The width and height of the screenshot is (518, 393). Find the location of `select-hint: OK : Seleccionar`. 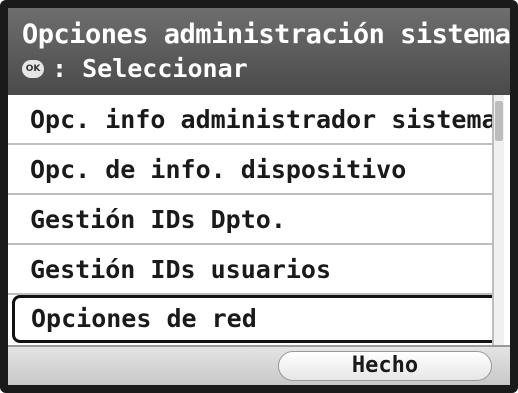

select-hint: OK : Seleccionar is located at coordinates (135, 69).